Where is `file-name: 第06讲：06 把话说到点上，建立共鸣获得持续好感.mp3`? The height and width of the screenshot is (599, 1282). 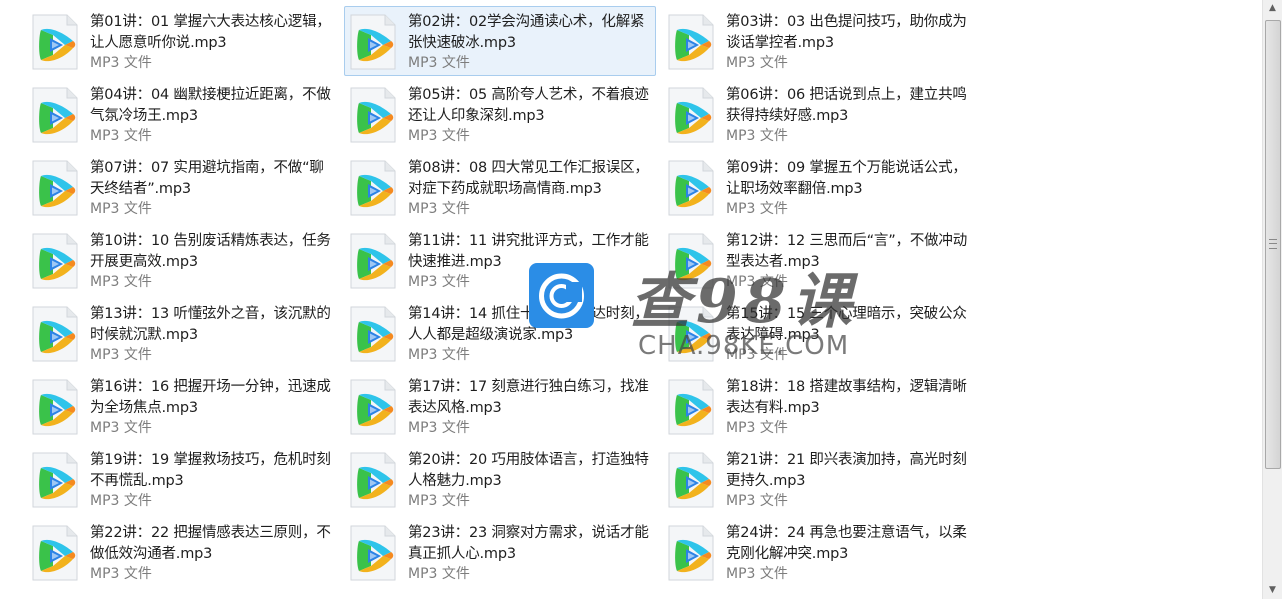 file-name: 第06讲：06 把话说到点上，建立共鸣获得持续好感.mp3 is located at coordinates (846, 105).